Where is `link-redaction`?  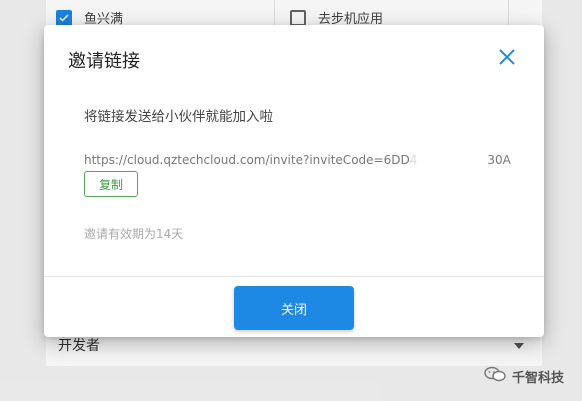 link-redaction is located at coordinates (440, 160).